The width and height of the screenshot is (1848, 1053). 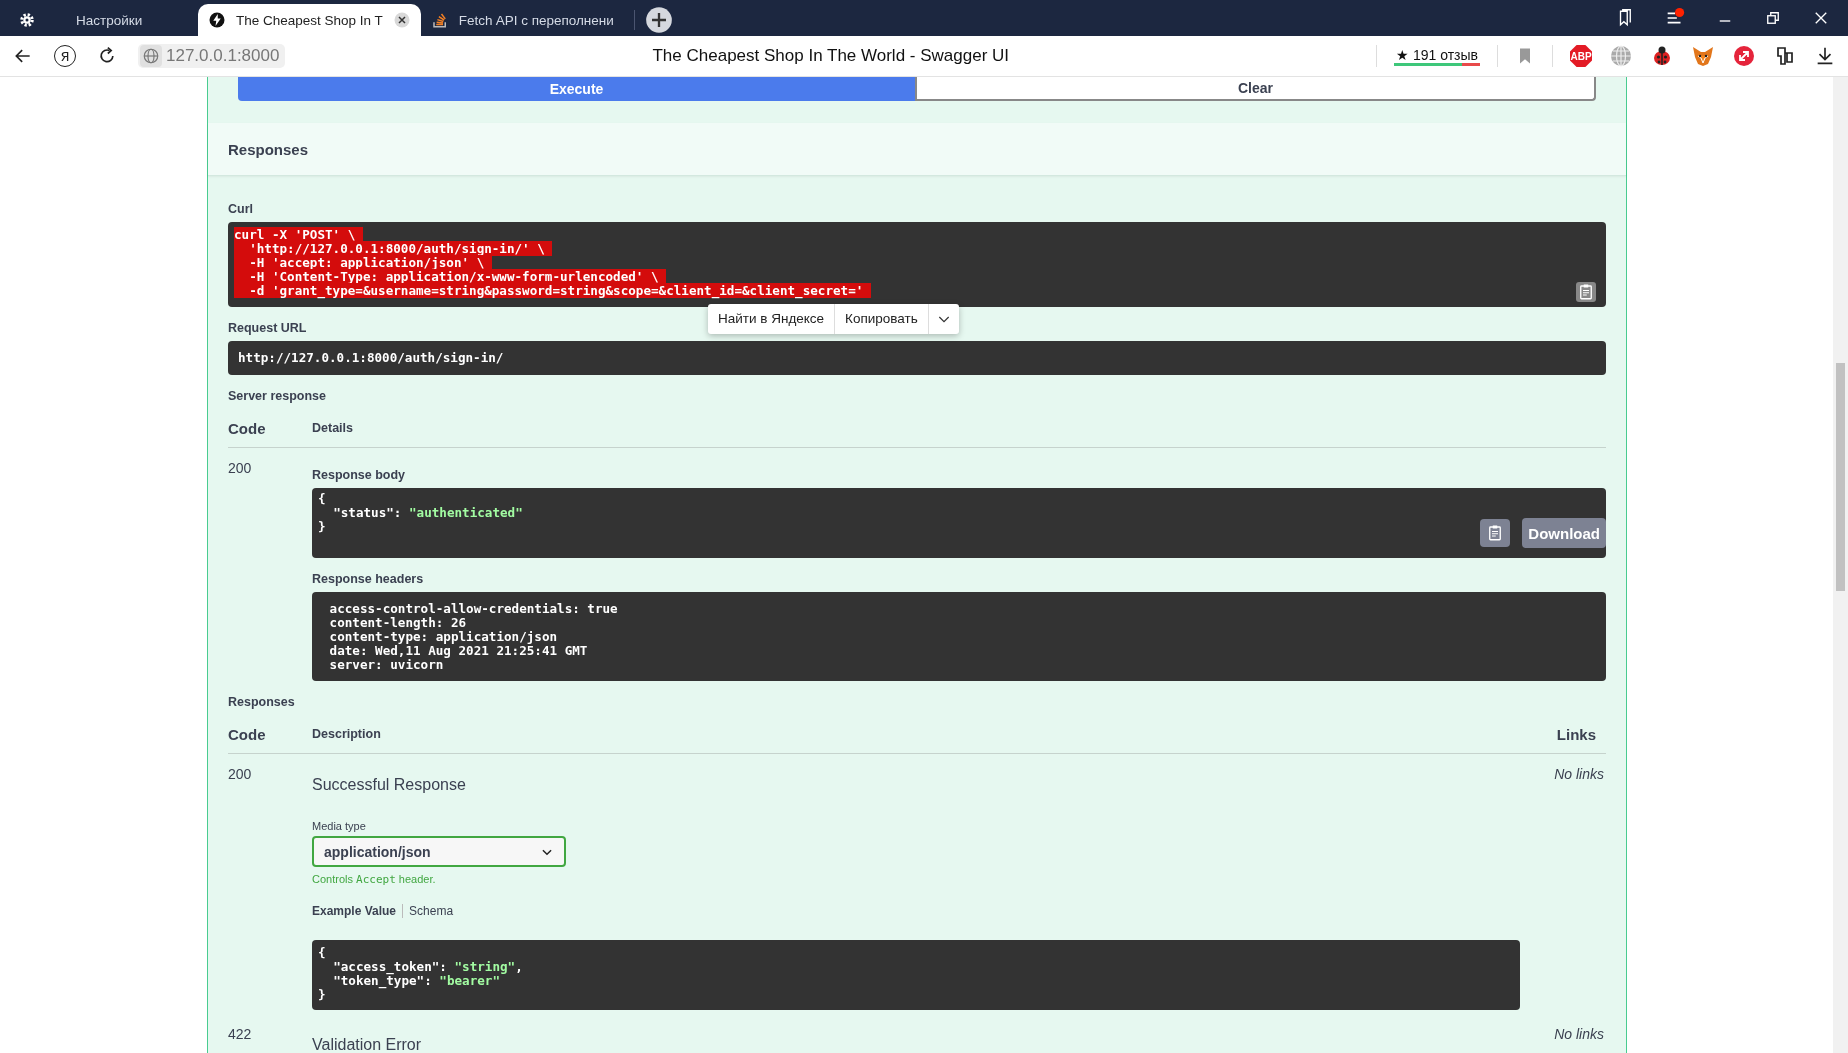 I want to click on tab-title: Настройки, so click(x=109, y=20).